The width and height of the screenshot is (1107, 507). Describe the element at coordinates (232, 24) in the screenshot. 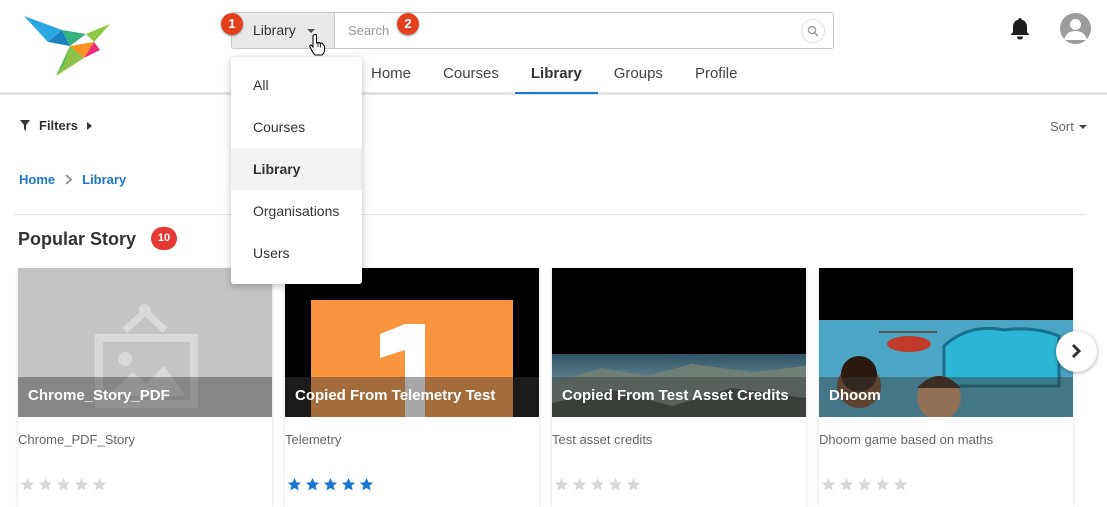

I see `step-marker-1: 1` at that location.